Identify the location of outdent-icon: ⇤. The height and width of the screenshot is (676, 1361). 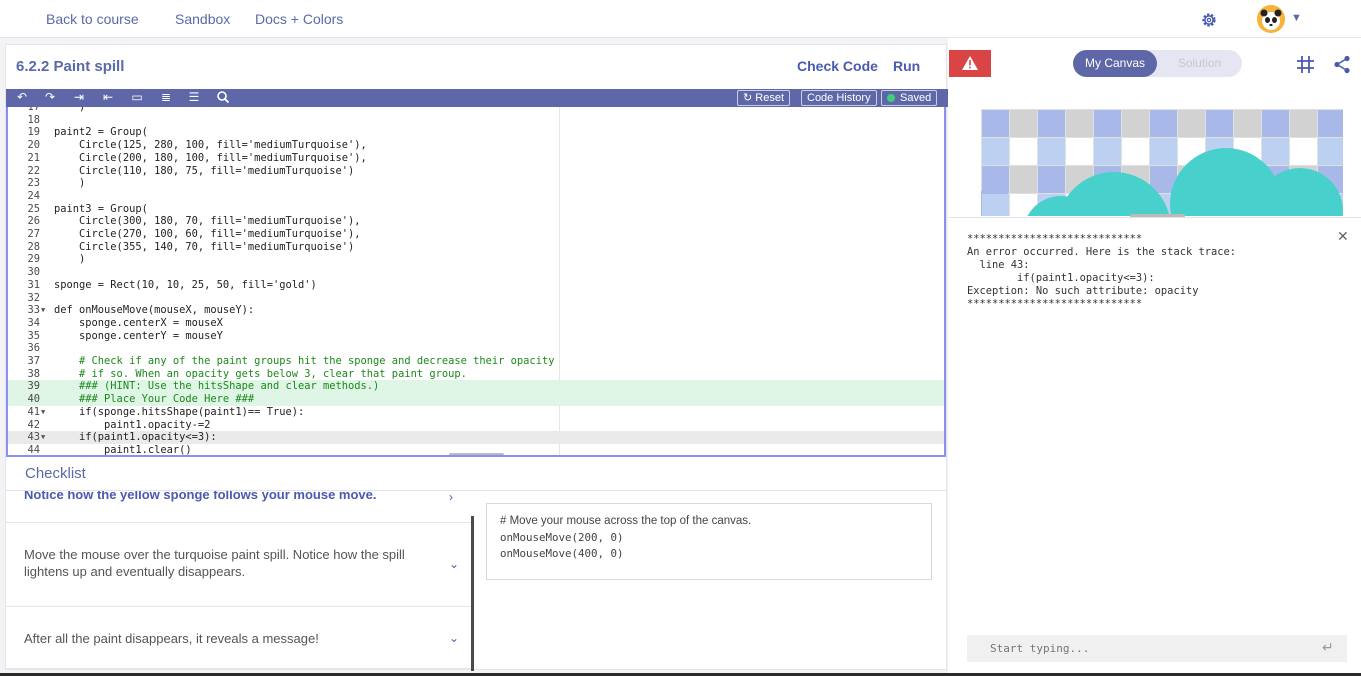
(108, 97).